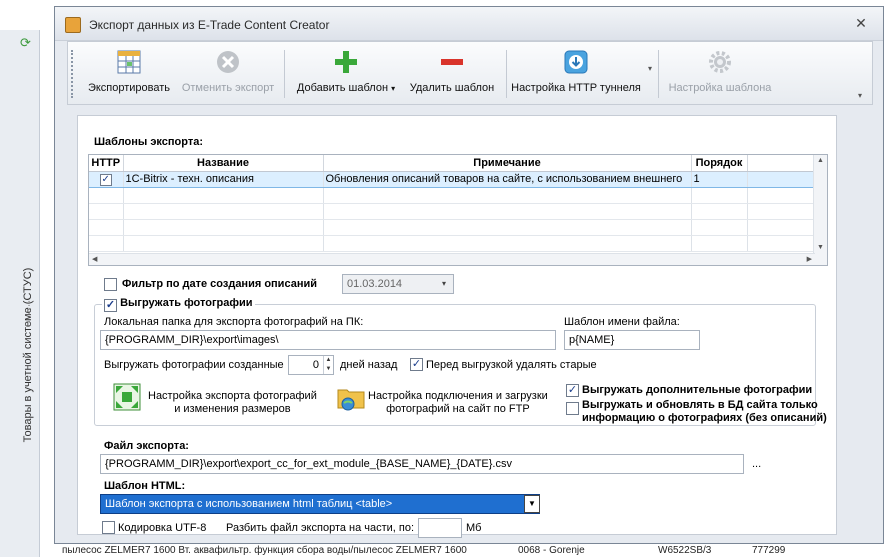 The height and width of the screenshot is (557, 884). I want to click on filename-template-input: p{NAME}, so click(632, 340).